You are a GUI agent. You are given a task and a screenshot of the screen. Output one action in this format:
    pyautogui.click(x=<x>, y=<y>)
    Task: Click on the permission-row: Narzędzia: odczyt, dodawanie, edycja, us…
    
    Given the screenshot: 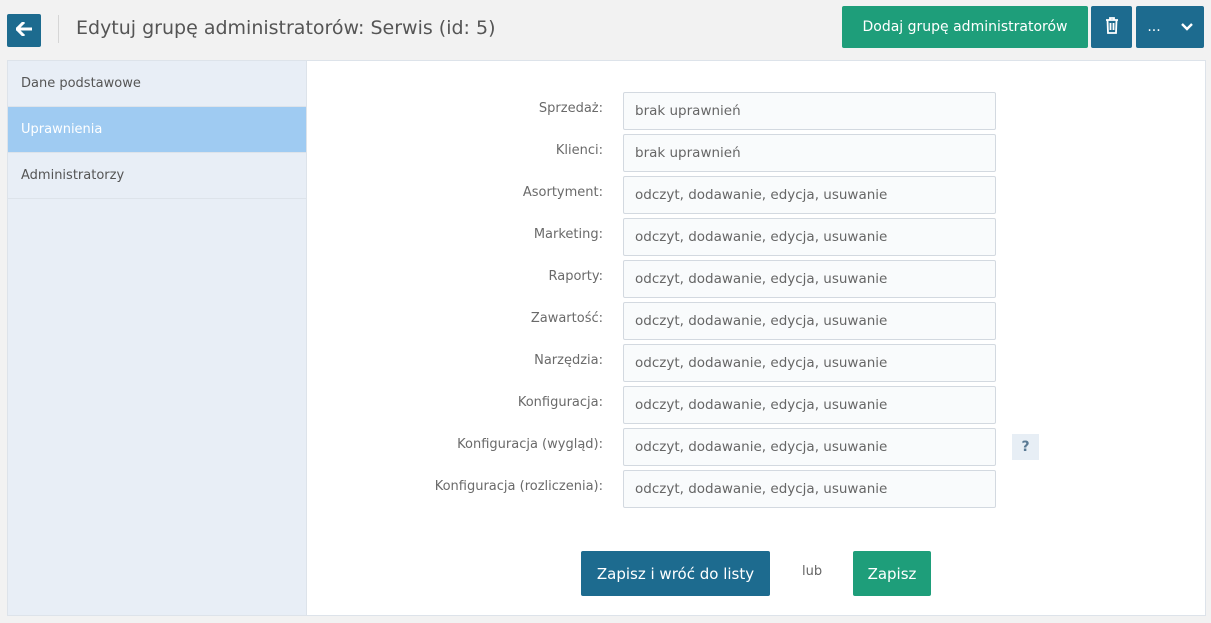 What is the action you would take?
    pyautogui.click(x=756, y=363)
    